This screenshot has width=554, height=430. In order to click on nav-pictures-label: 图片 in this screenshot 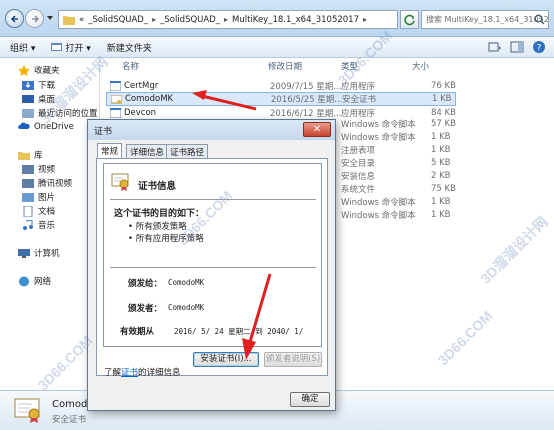, I will do `click(47, 198)`.